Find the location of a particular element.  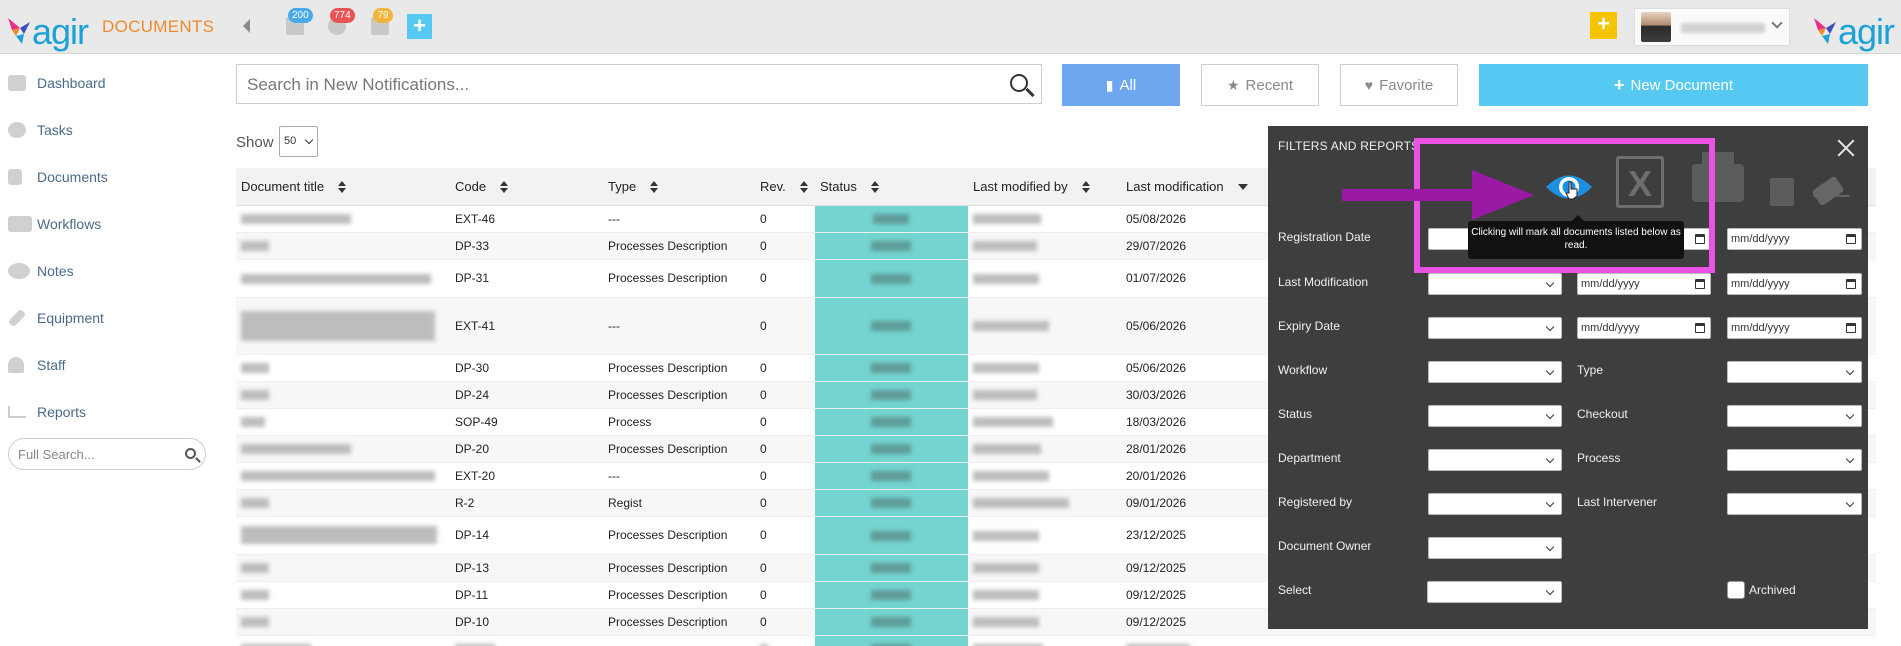

status-select is located at coordinates (1495, 416).